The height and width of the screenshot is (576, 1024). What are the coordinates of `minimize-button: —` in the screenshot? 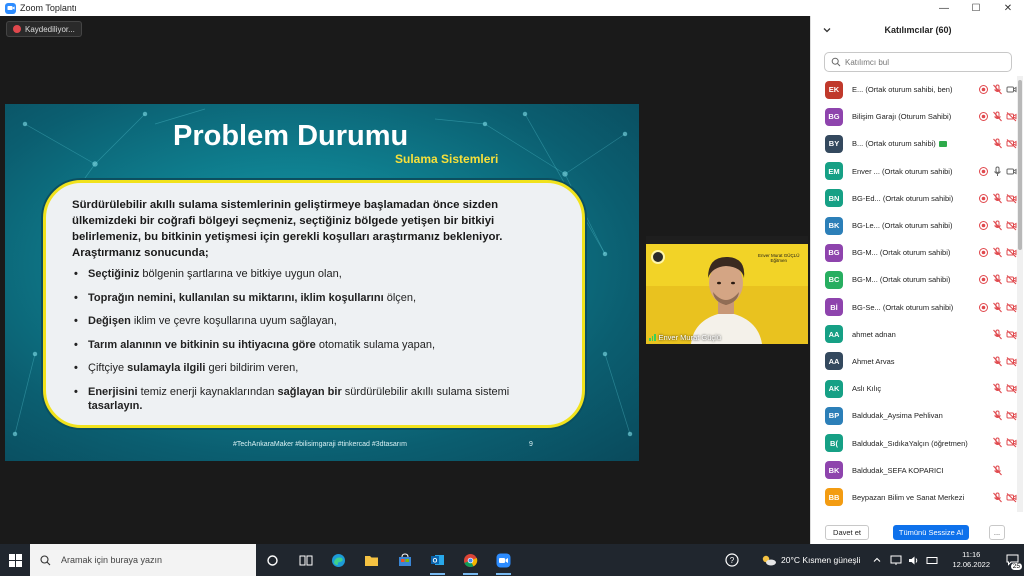 It's located at (944, 8).